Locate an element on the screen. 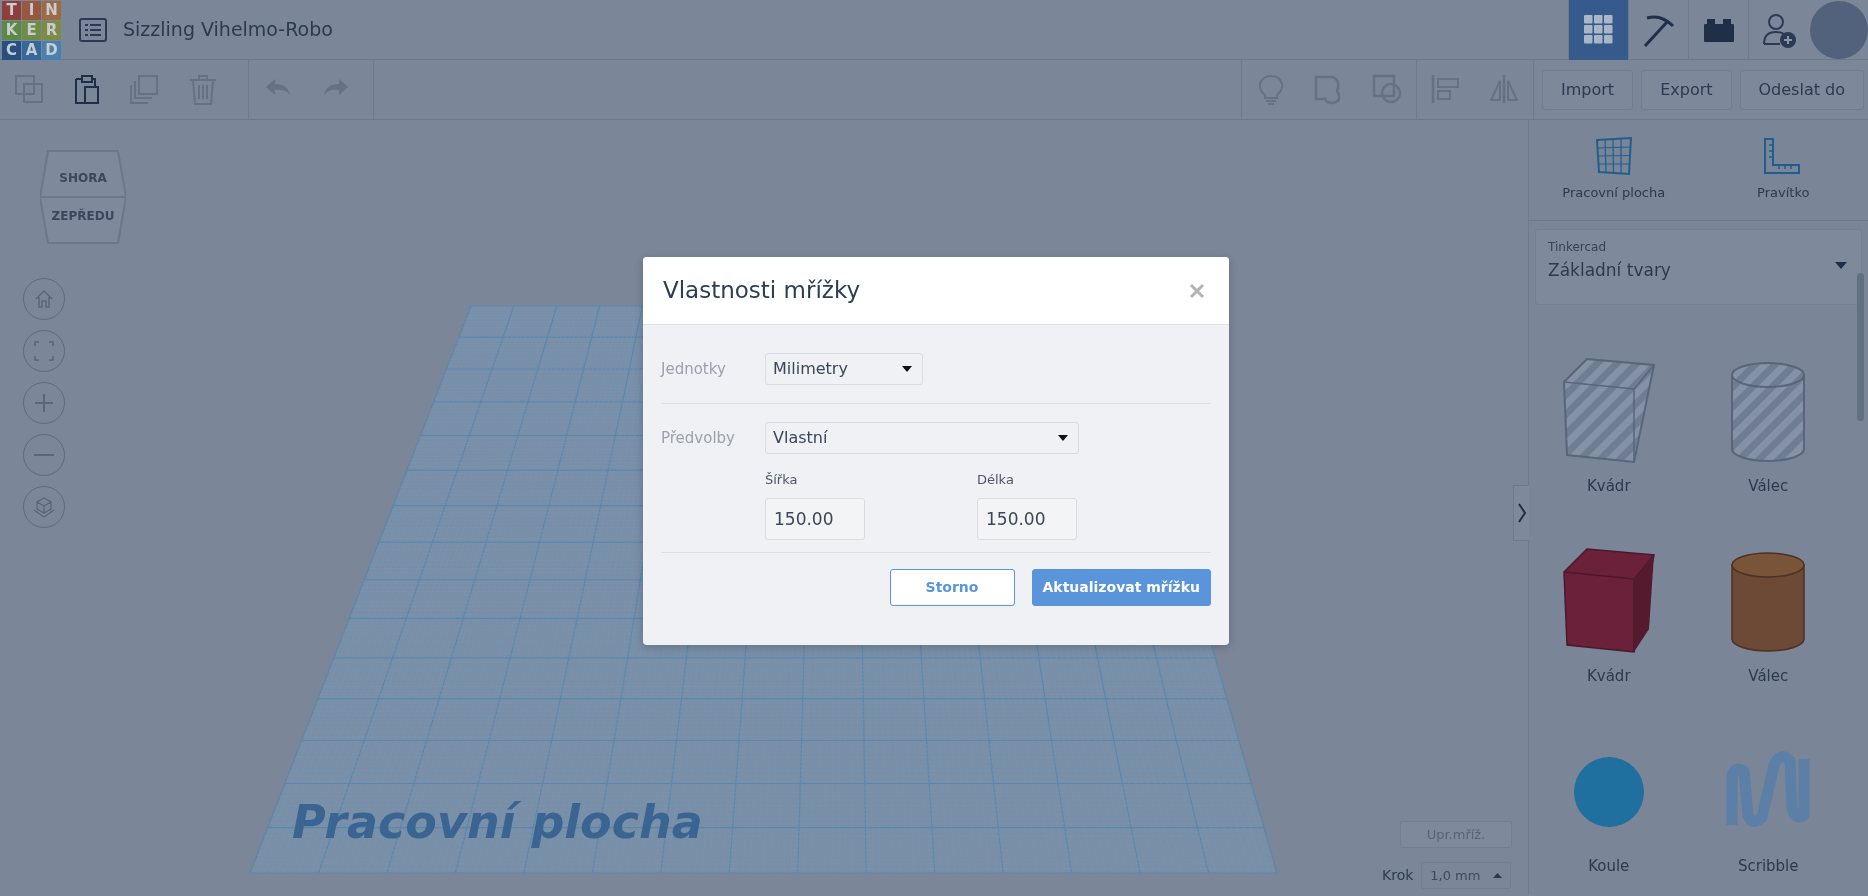  design-title: Sizzling Vihelmo-Robo is located at coordinates (228, 29).